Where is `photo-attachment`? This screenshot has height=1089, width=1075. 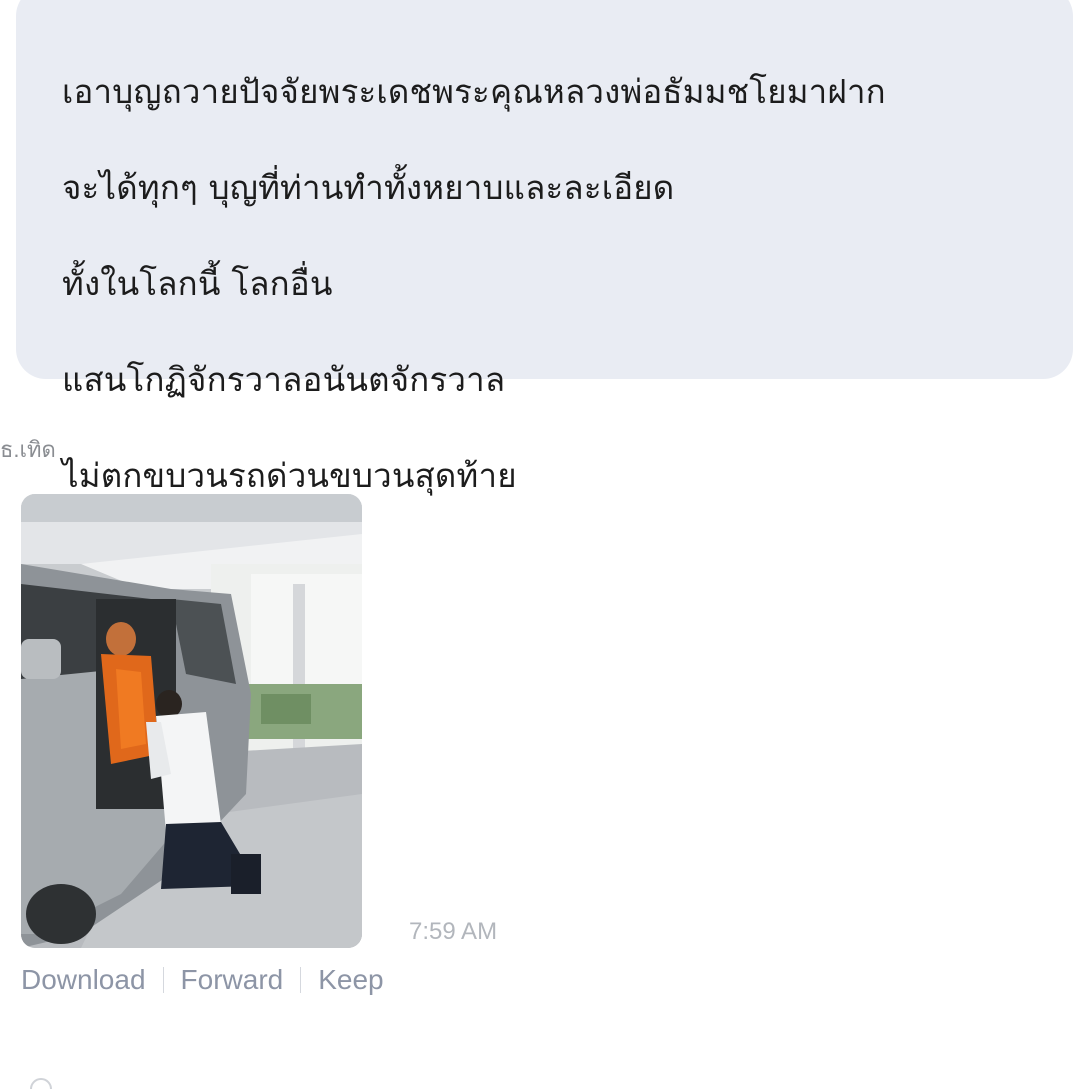
photo-attachment is located at coordinates (191, 721).